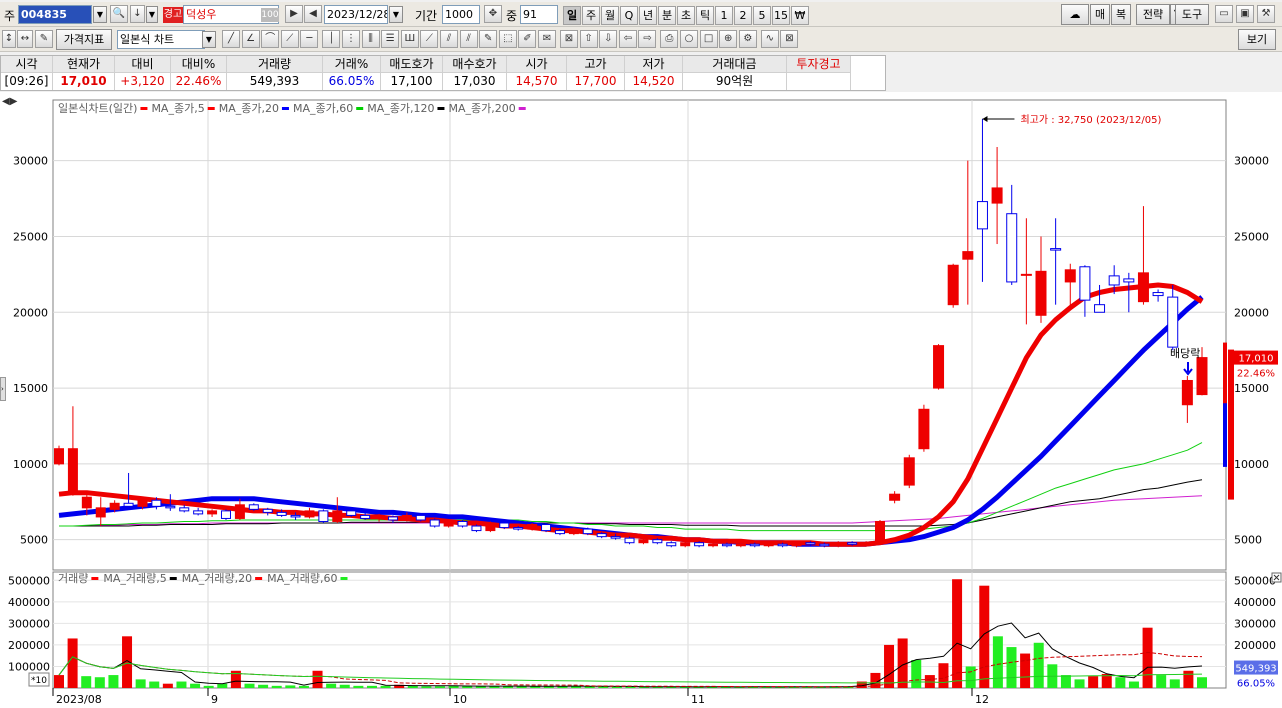 This screenshot has height=708, width=1282. I want to click on period-button-0: 일, so click(572, 15).